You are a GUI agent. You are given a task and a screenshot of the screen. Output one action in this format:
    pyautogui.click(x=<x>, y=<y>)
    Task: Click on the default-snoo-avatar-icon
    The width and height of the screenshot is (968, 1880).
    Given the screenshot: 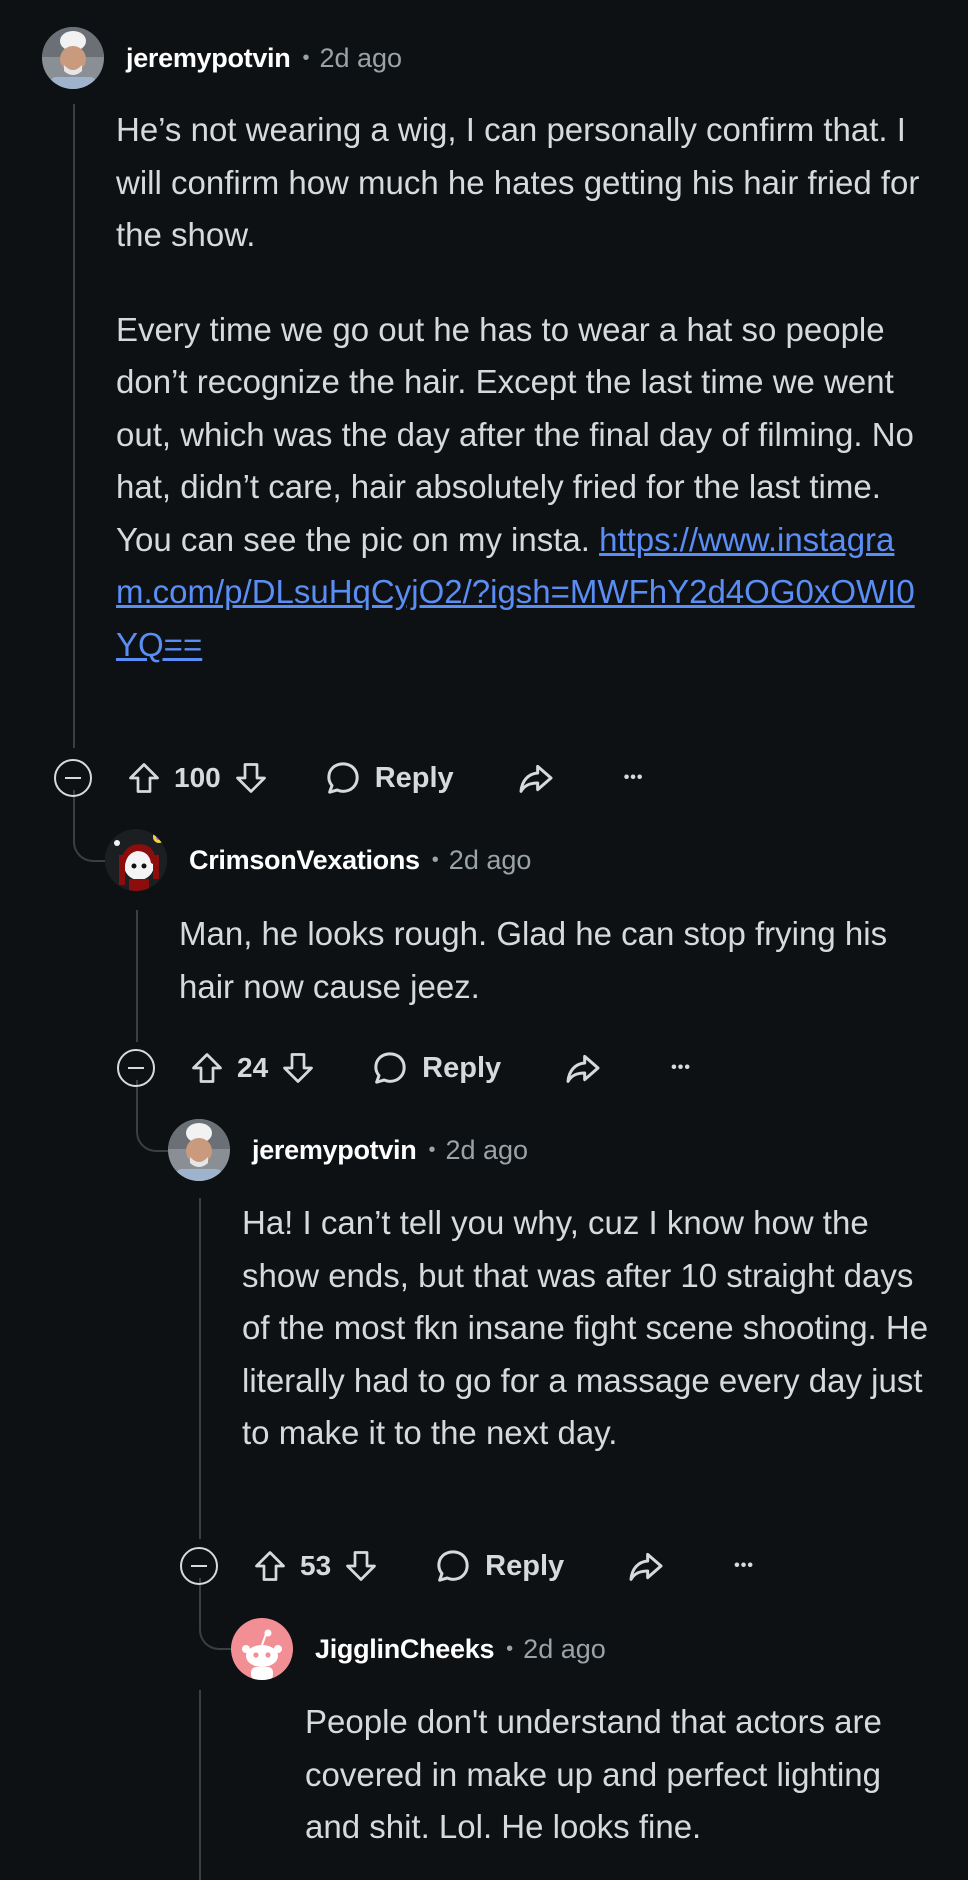 What is the action you would take?
    pyautogui.click(x=262, y=1649)
    